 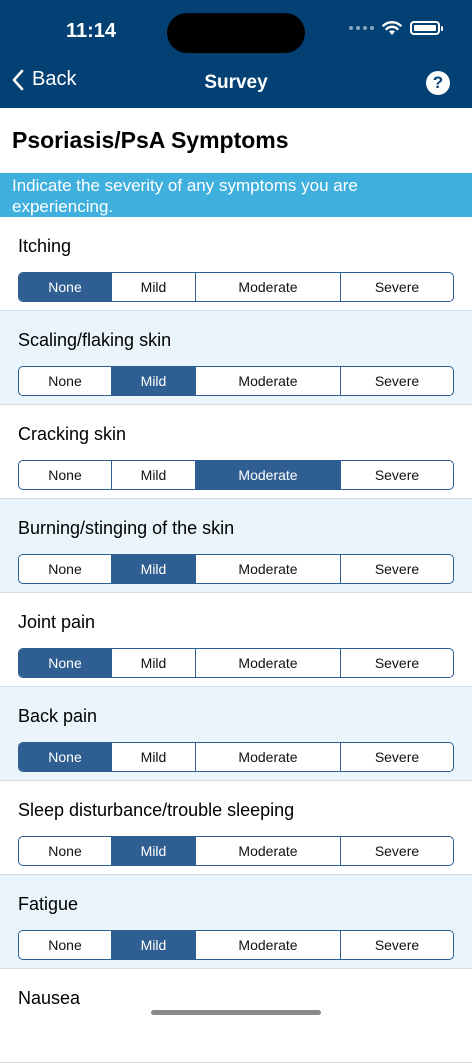 What do you see at coordinates (438, 83) in the screenshot?
I see `help-icon: ?` at bounding box center [438, 83].